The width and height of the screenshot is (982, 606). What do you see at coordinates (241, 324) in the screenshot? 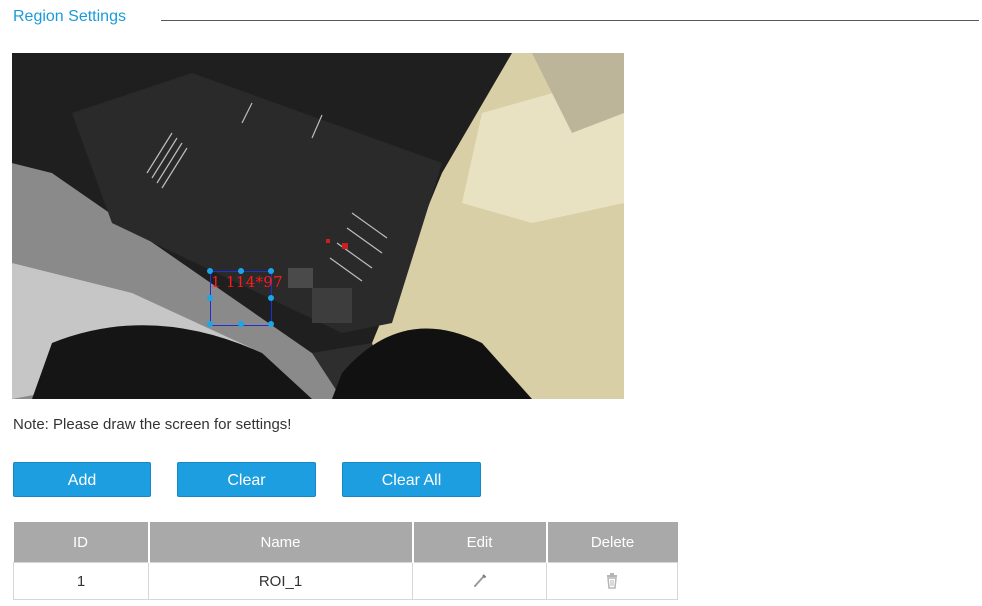
I see `roi-handle-bottom-middle` at bounding box center [241, 324].